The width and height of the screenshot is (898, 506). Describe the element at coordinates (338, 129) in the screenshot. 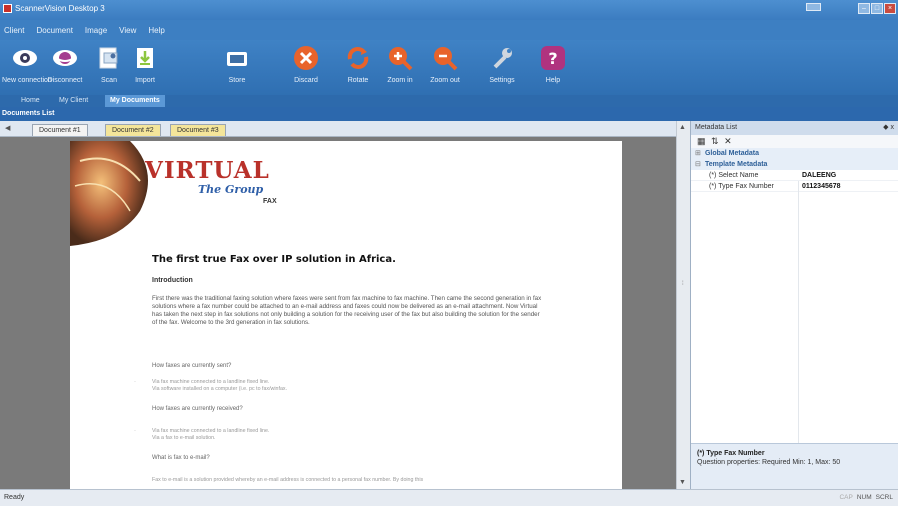

I see `document-tabs: ◀ Document #1 Document #2 Document #3` at that location.